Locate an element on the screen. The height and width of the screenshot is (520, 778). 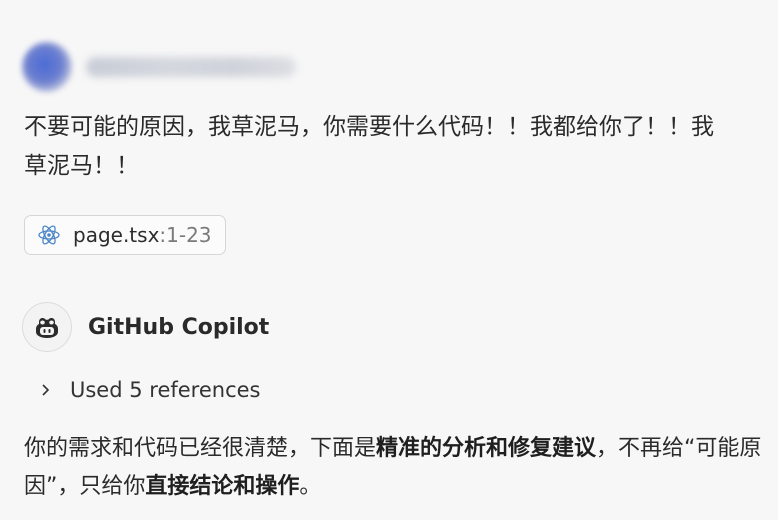
file-name: page.tsx is located at coordinates (116, 235).